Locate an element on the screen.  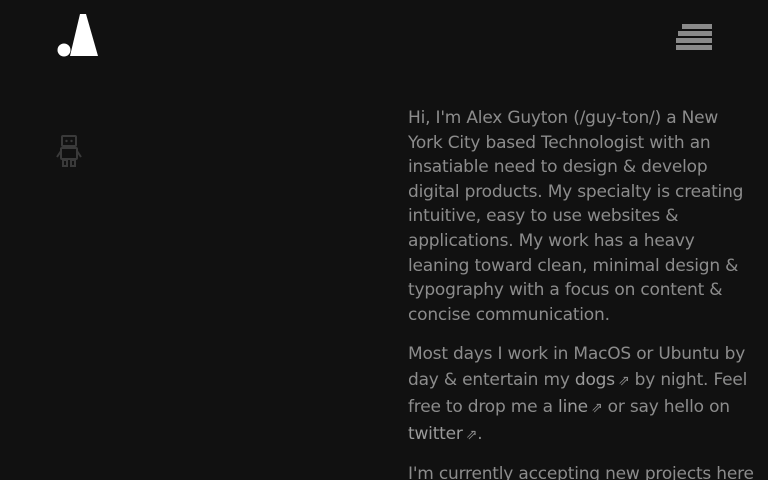
line-link-label: line is located at coordinates (573, 407).